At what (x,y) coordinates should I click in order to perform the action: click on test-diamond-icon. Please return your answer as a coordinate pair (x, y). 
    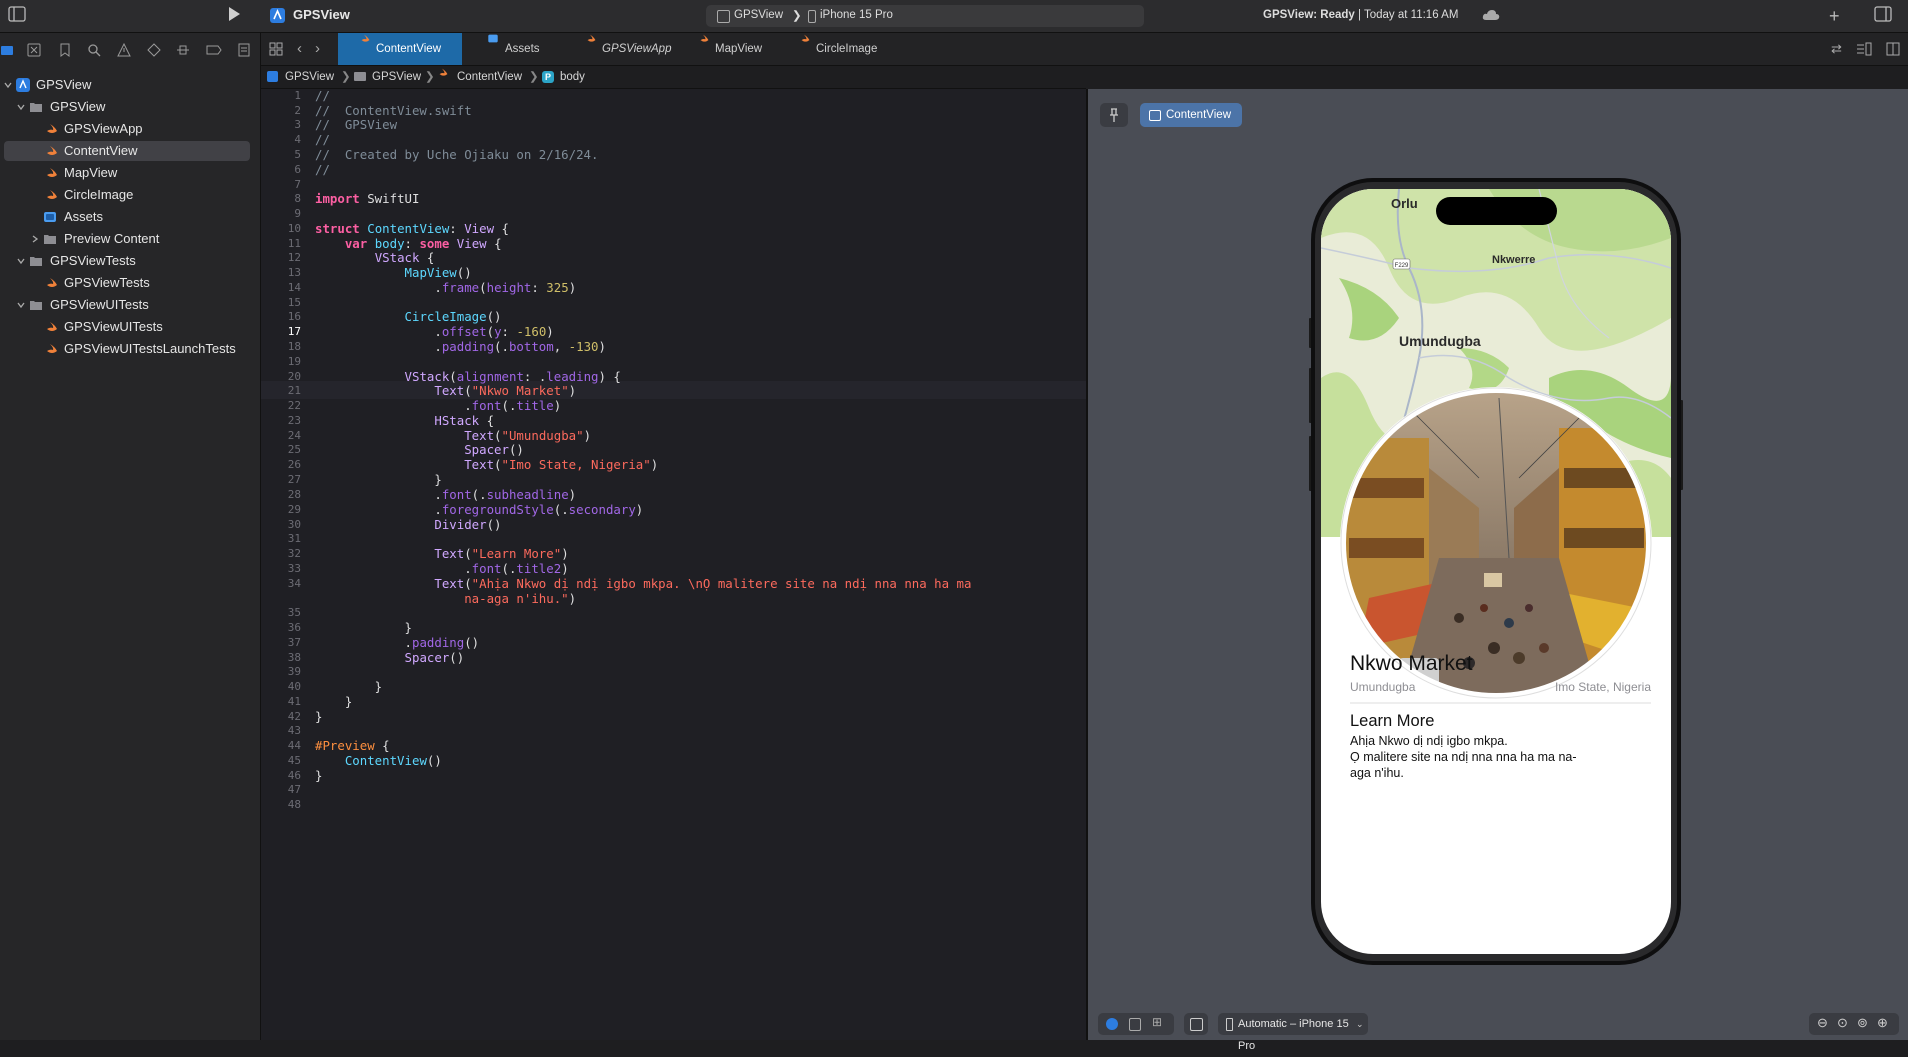
    Looking at the image, I should click on (154, 50).